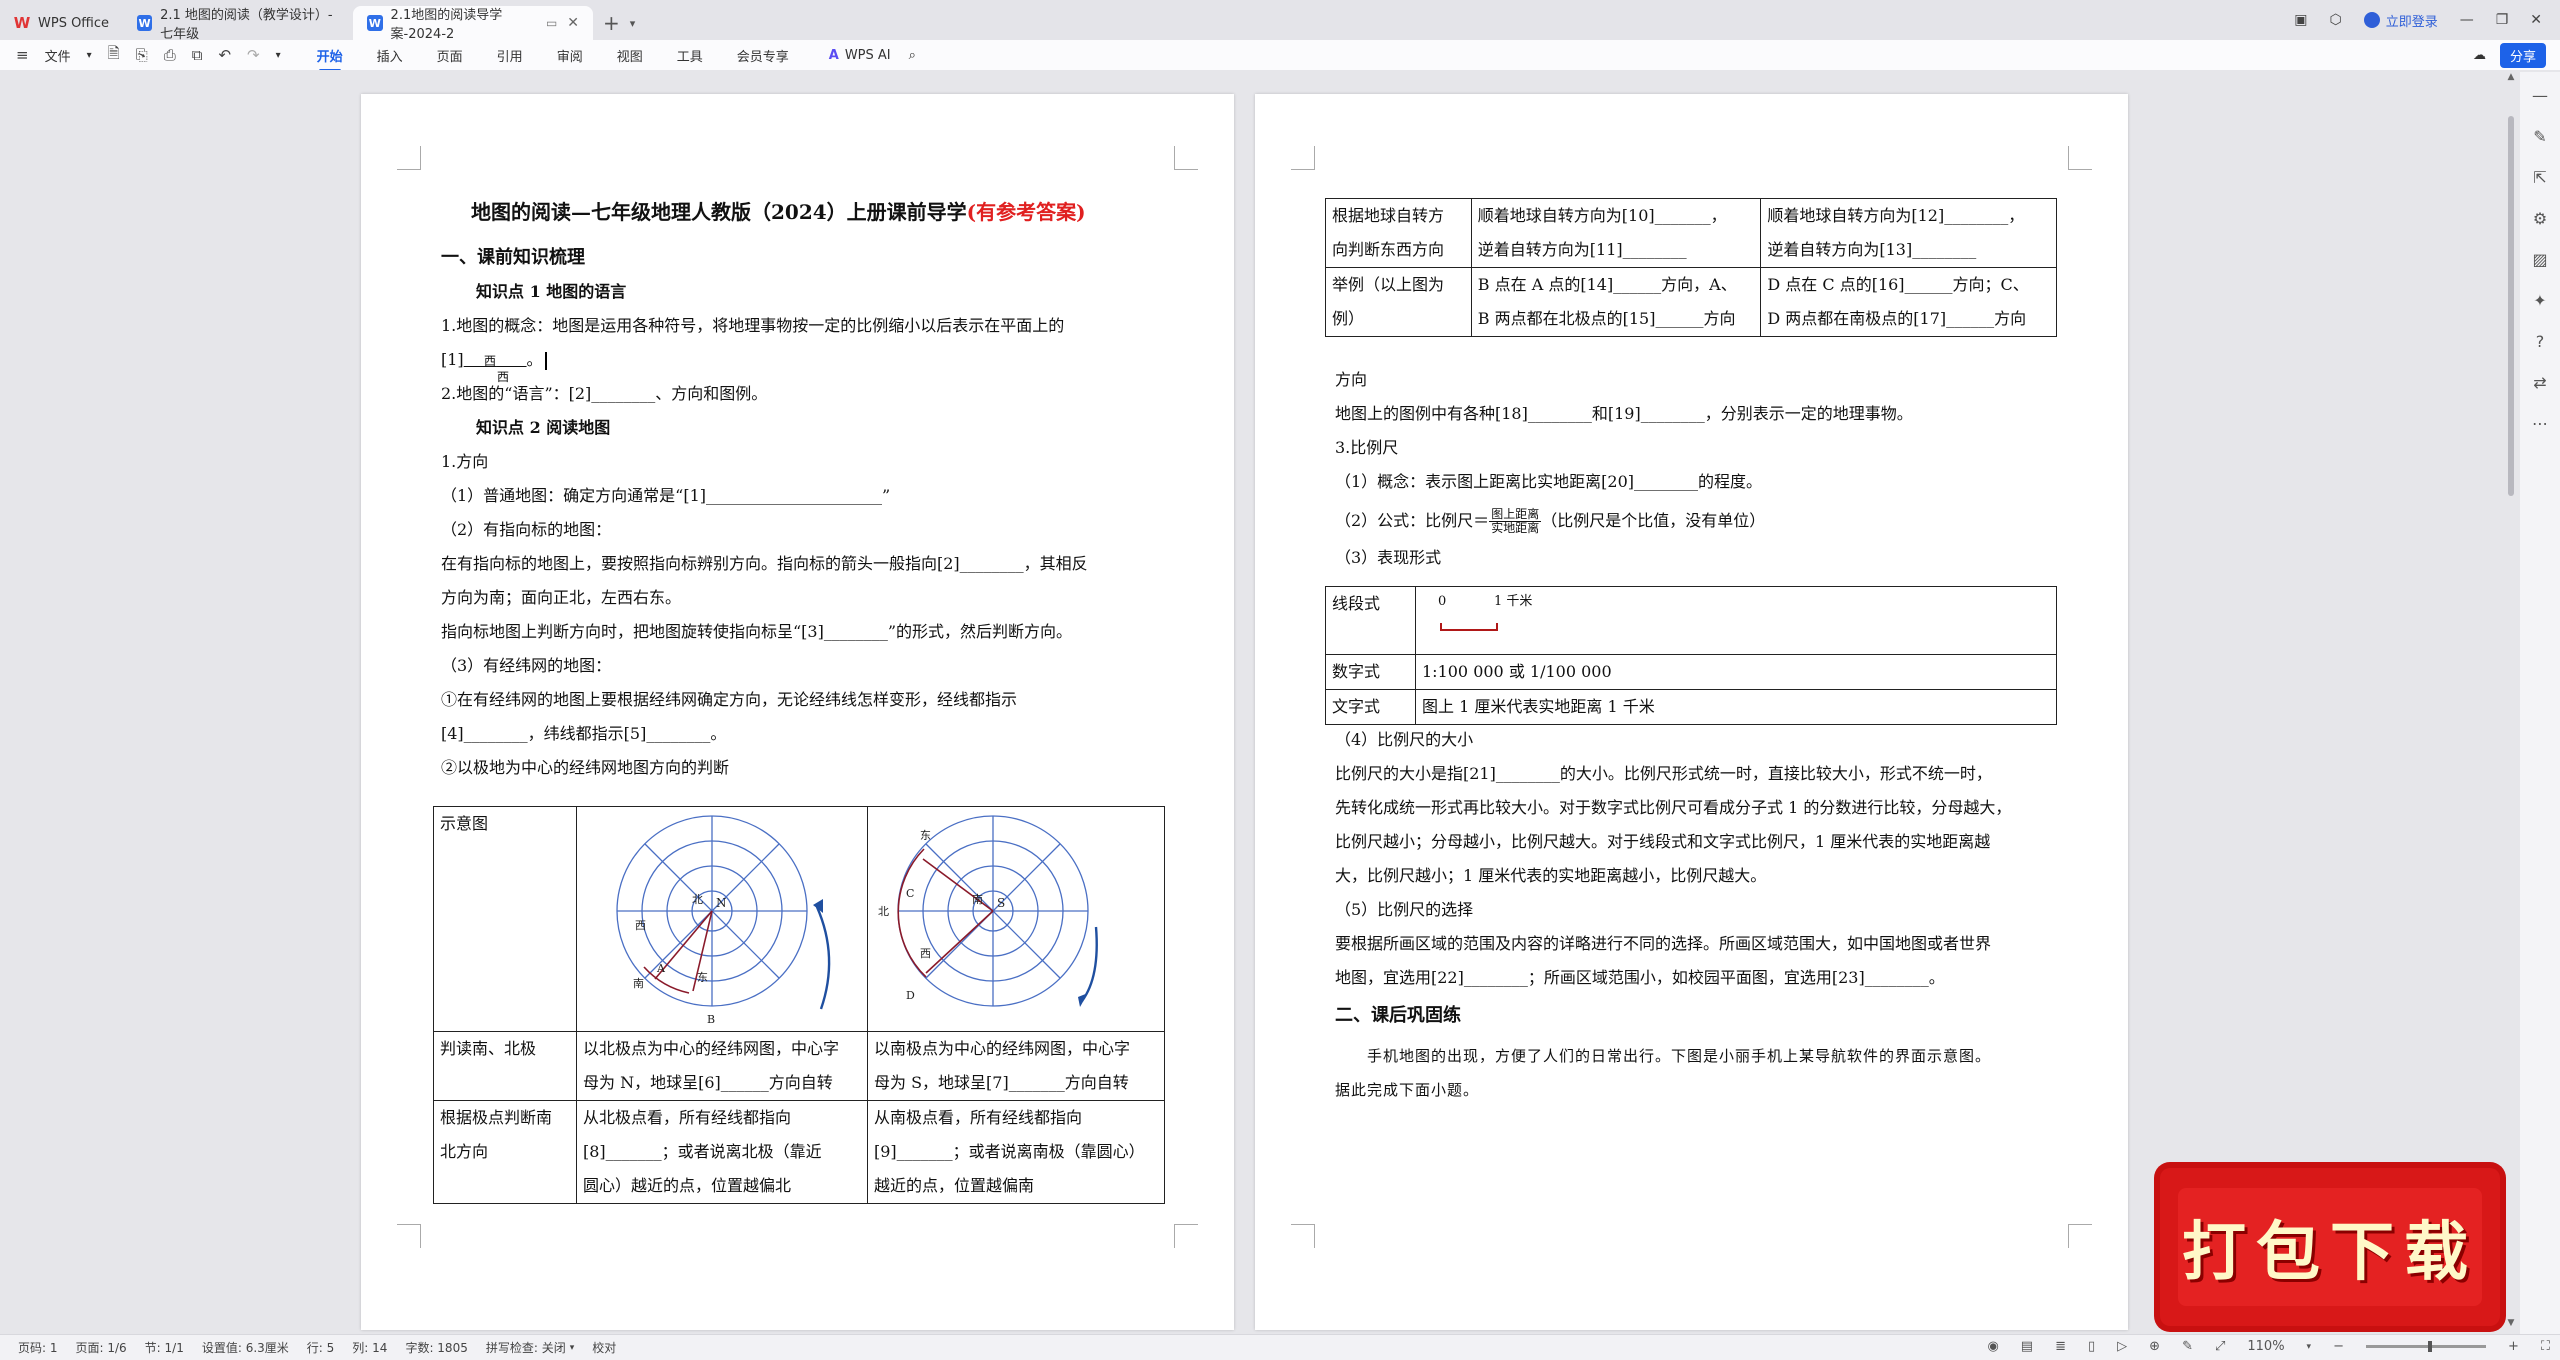  Describe the element at coordinates (2539, 382) in the screenshot. I see `translate-icon: ⇄` at that location.